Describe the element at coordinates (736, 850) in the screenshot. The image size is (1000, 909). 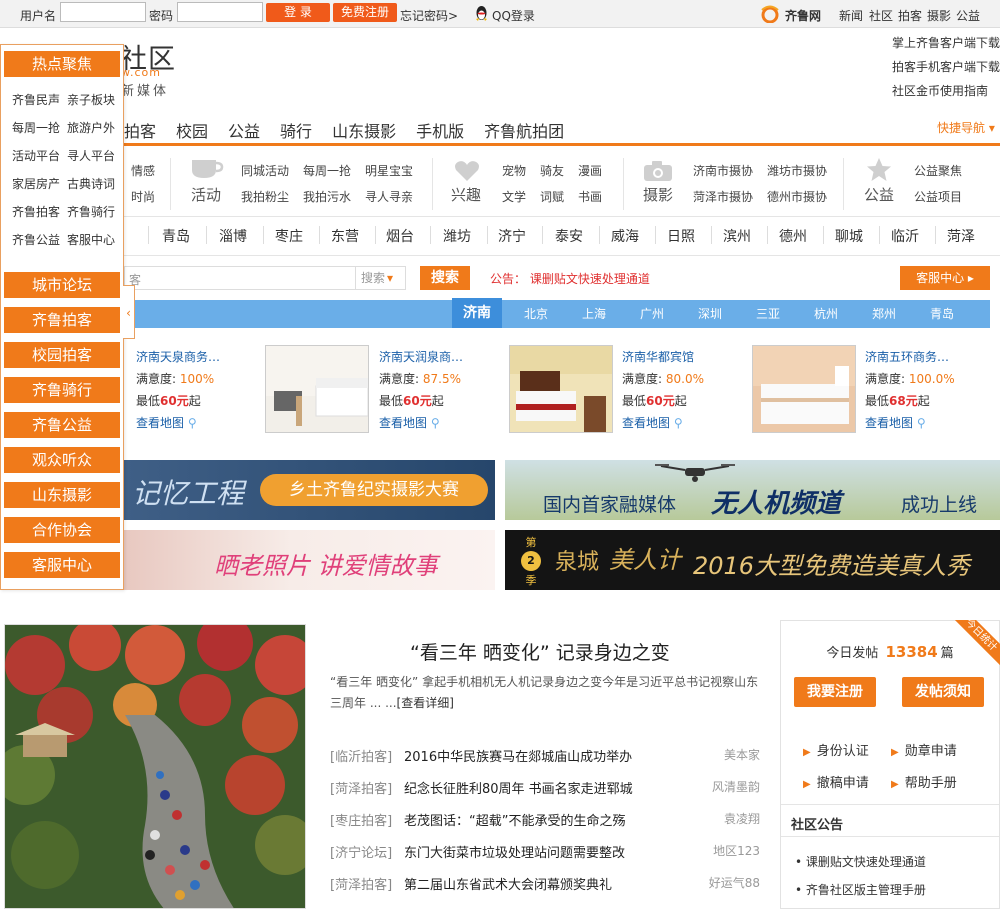
I see `news-author: 地区123` at that location.